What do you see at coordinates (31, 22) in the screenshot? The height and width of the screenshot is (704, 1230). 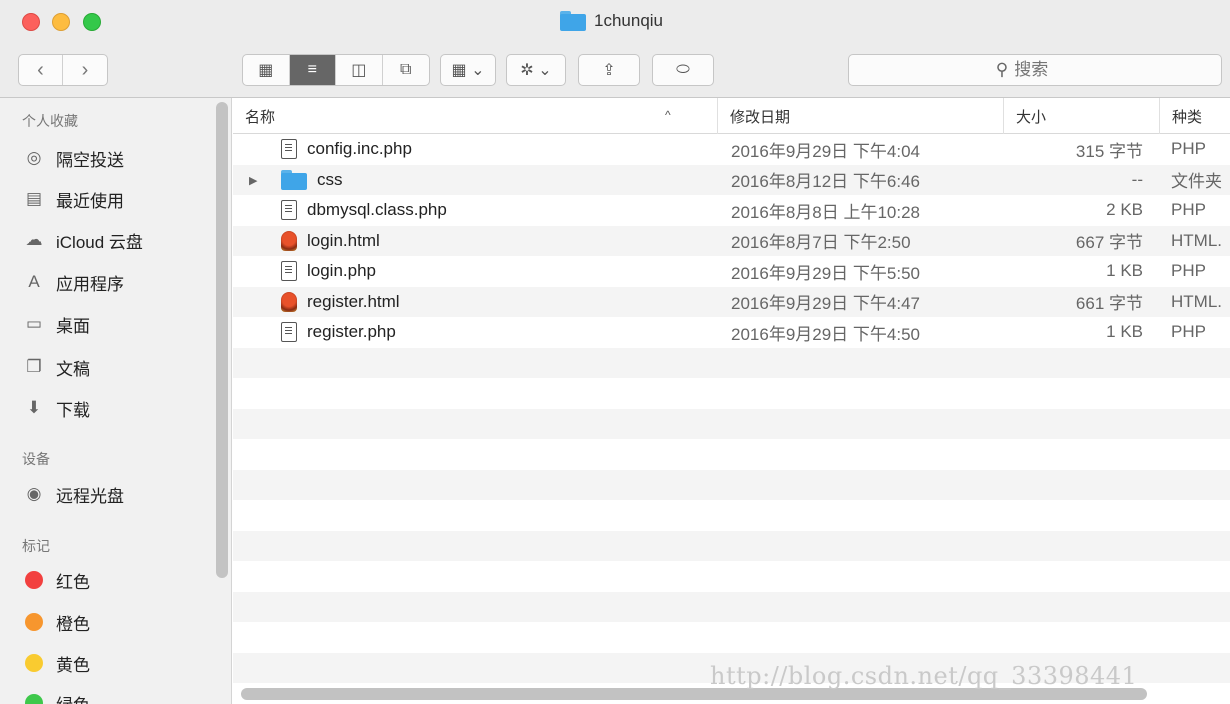 I see `close-window-button` at bounding box center [31, 22].